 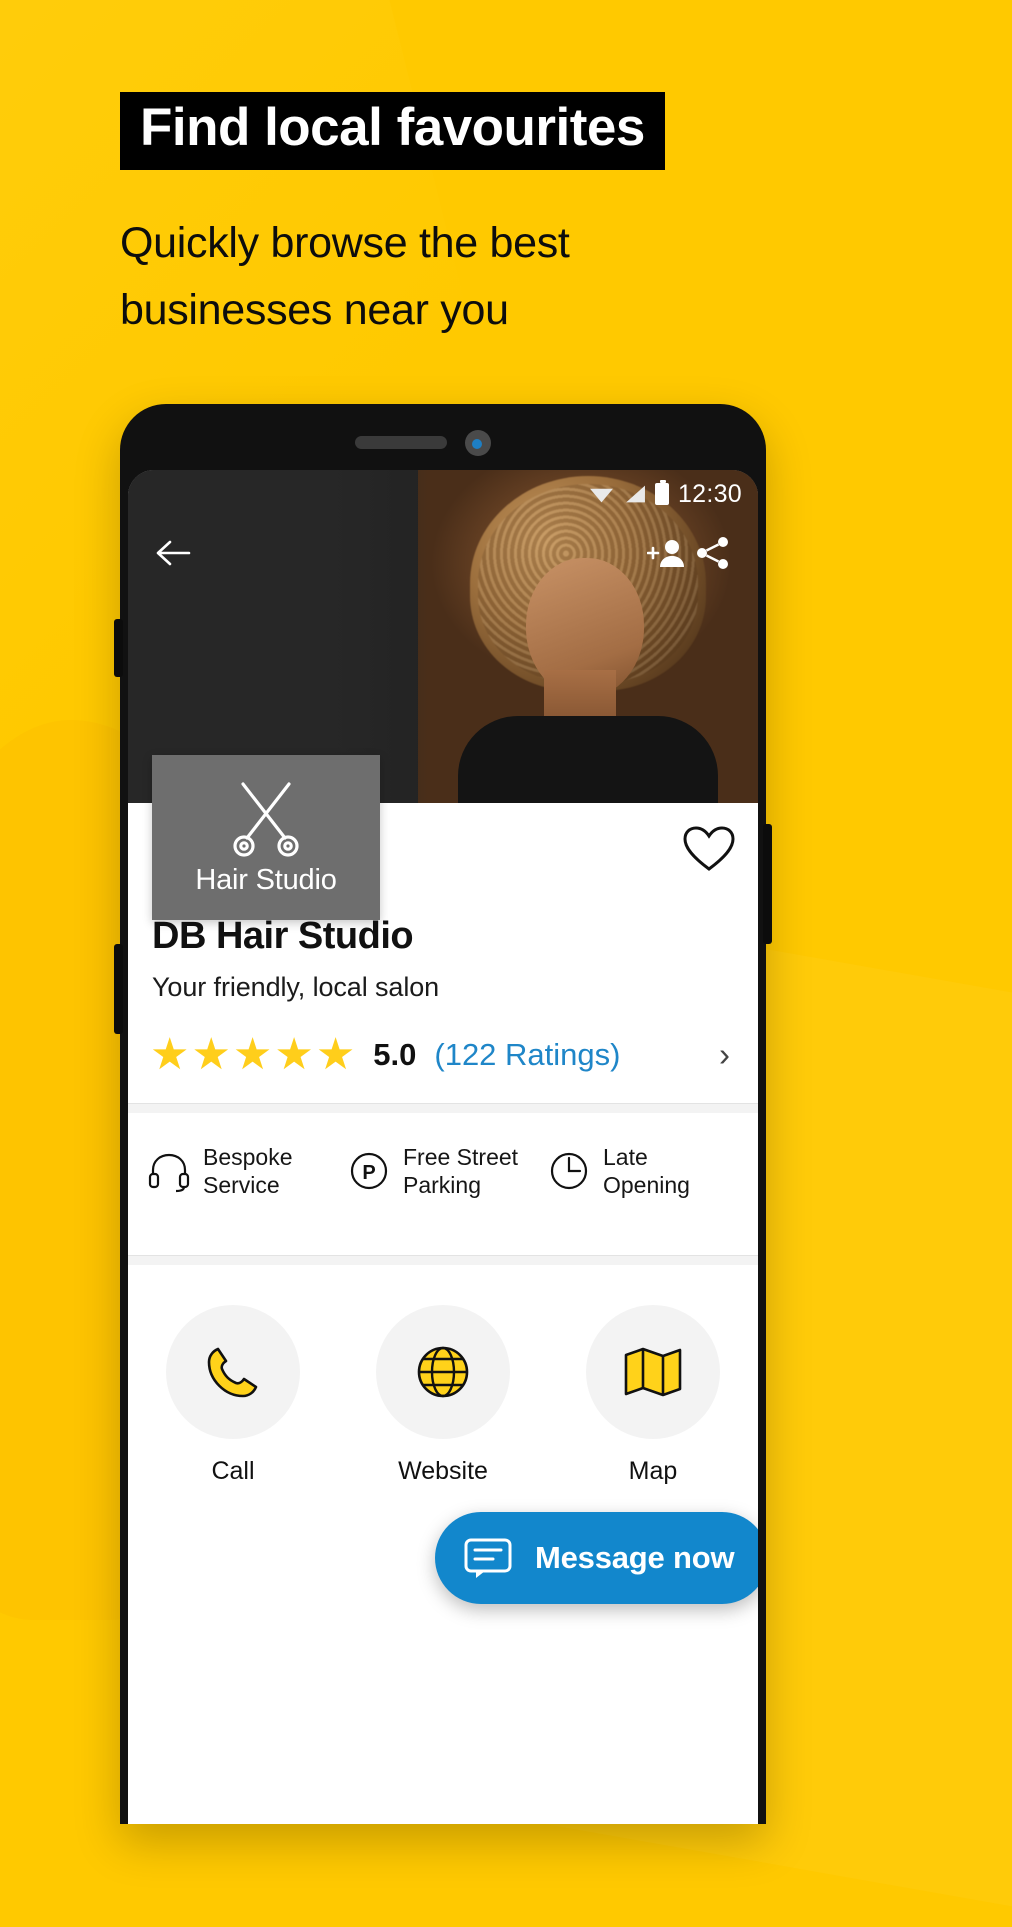 What do you see at coordinates (248, 1157) in the screenshot?
I see `feature-line-1: Bespoke` at bounding box center [248, 1157].